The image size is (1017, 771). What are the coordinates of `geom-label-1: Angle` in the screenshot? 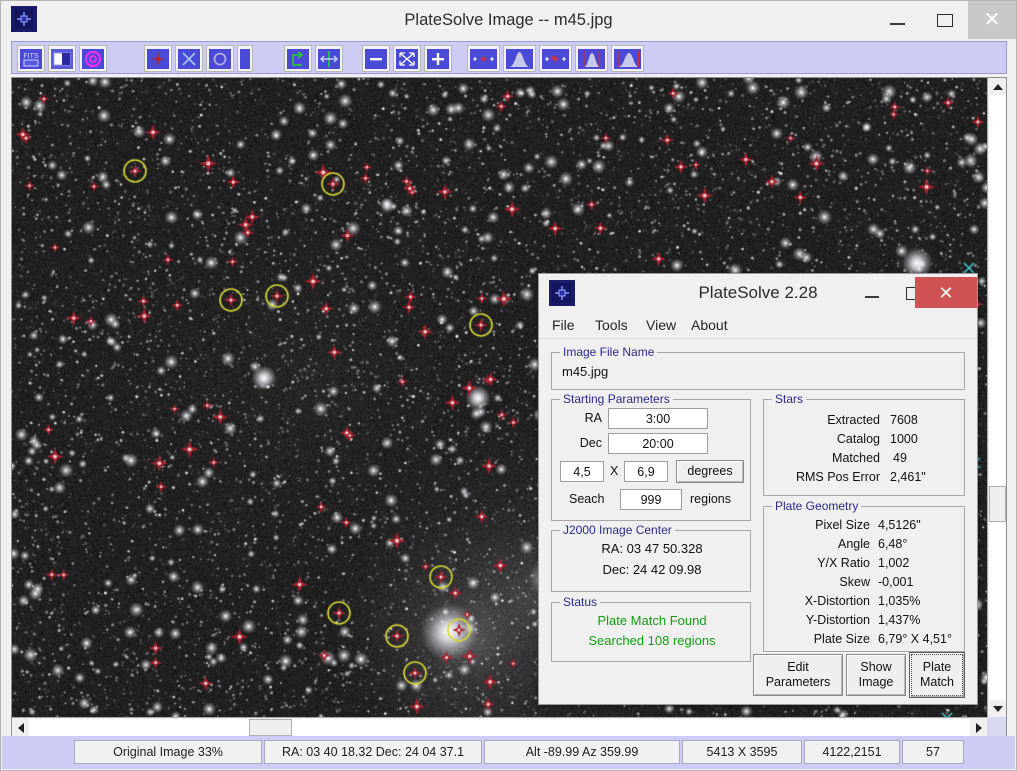 It's located at (854, 544).